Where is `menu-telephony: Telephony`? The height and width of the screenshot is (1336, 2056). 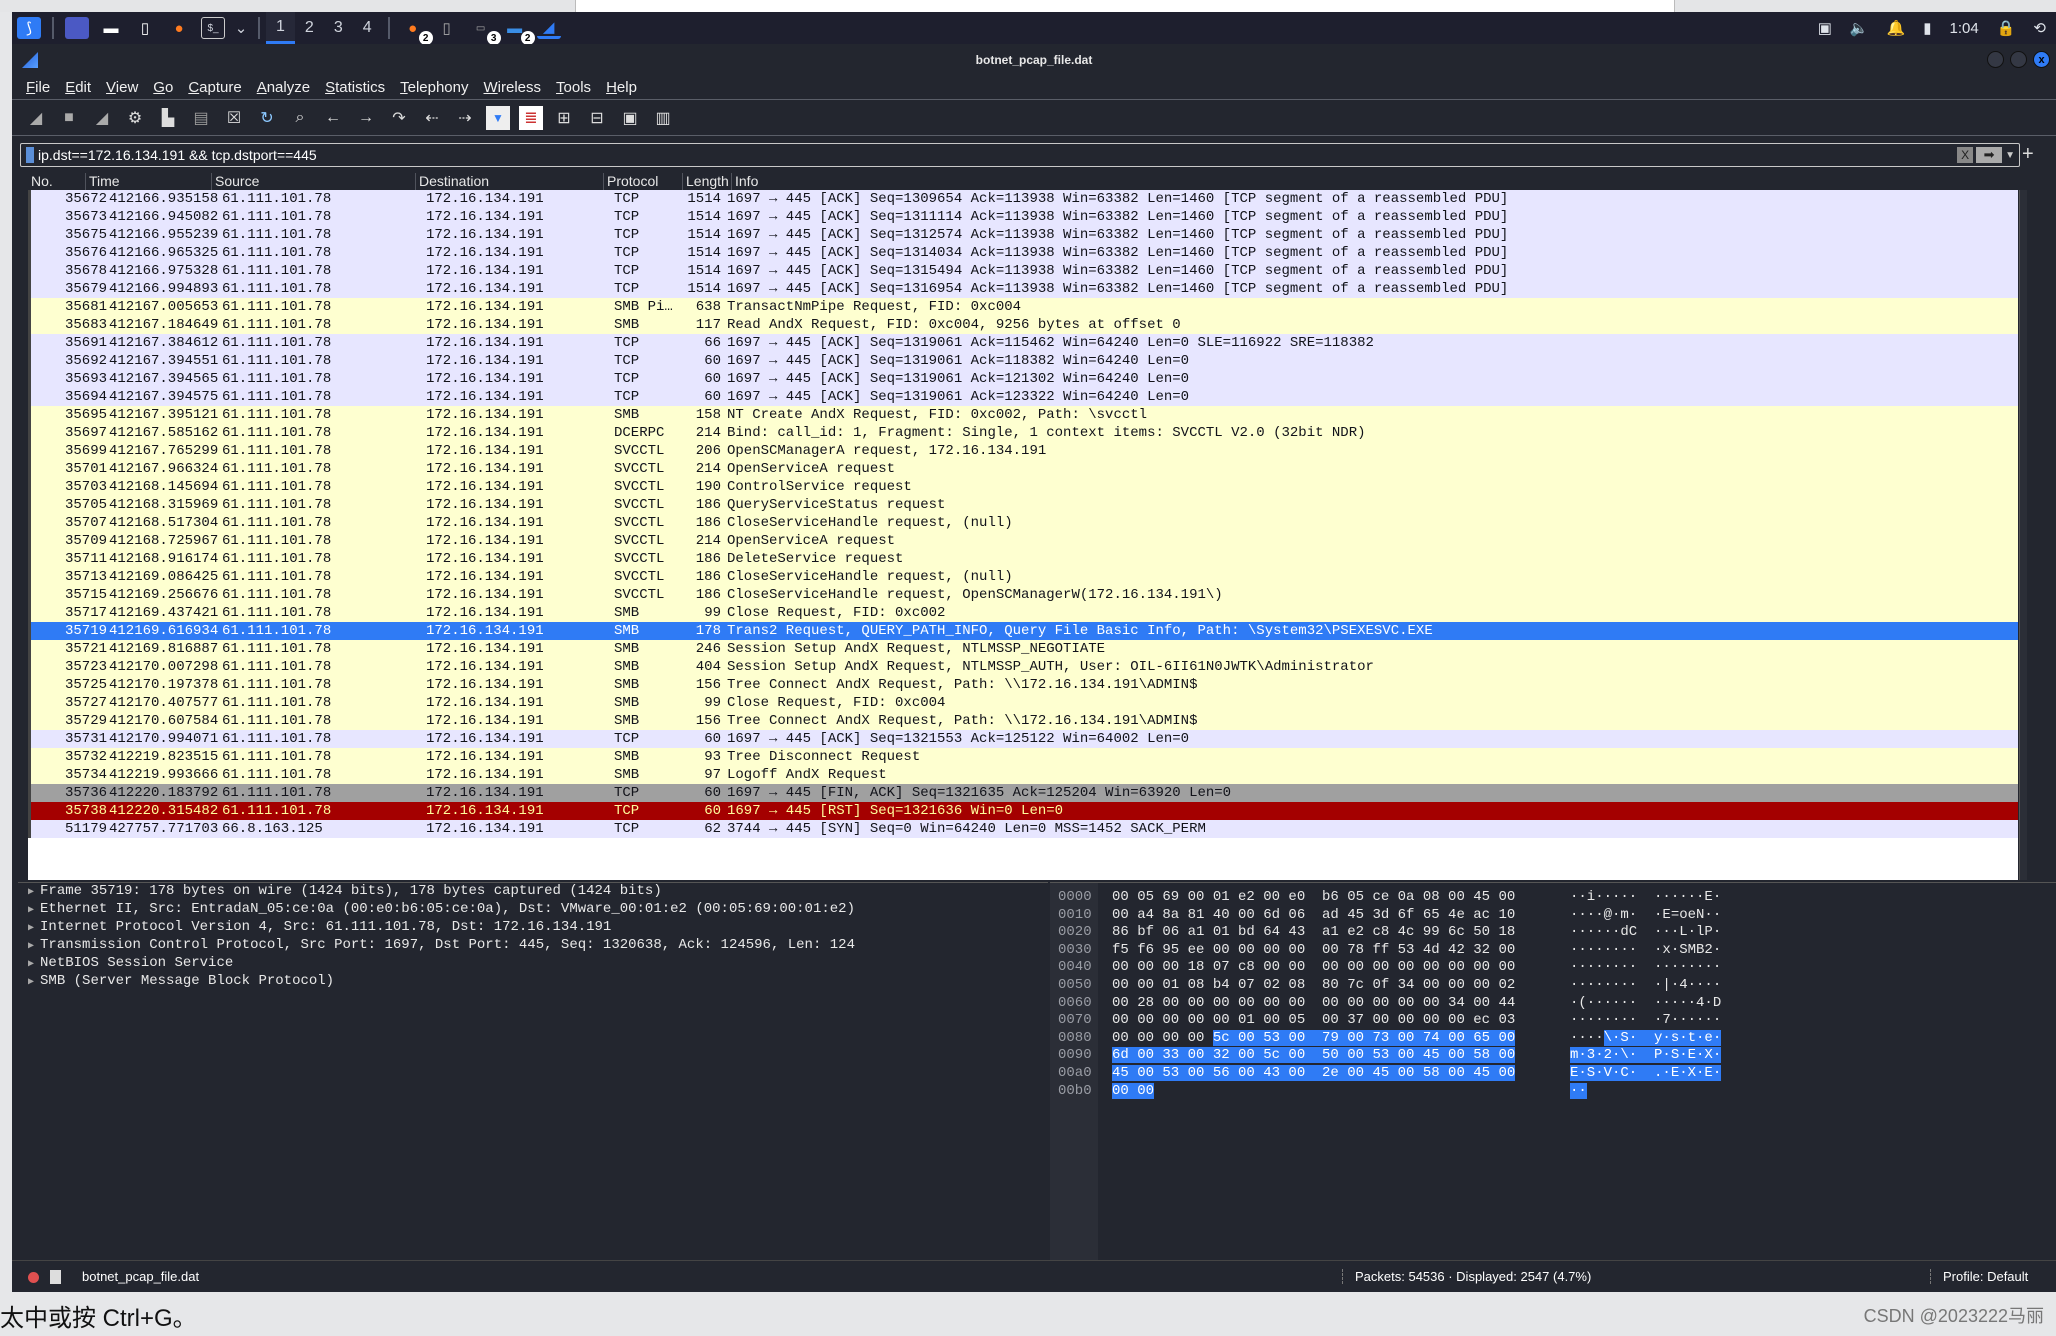 menu-telephony: Telephony is located at coordinates (434, 87).